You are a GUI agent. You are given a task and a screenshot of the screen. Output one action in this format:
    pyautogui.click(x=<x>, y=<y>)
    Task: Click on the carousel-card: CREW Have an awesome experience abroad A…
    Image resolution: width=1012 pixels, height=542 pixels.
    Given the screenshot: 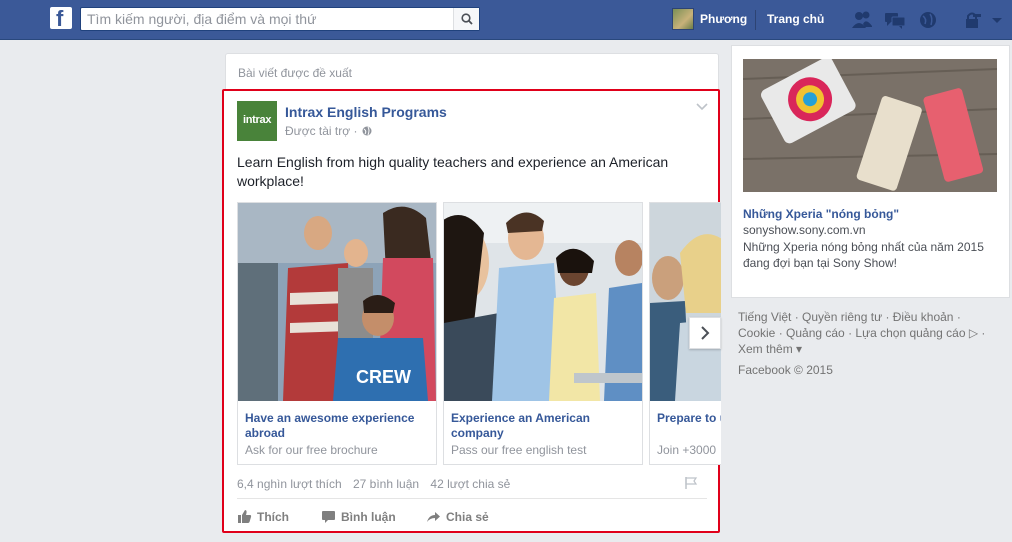 What is the action you would take?
    pyautogui.click(x=337, y=333)
    